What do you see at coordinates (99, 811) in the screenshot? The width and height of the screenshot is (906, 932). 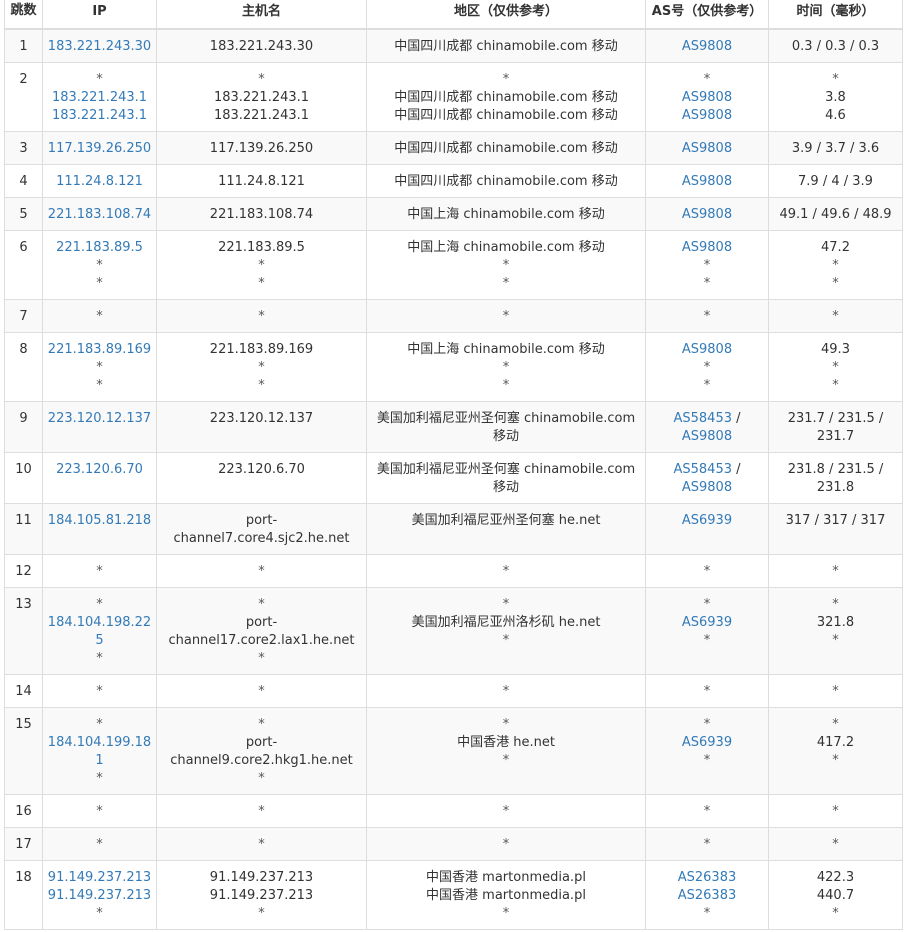 I see `ip-cell: *` at bounding box center [99, 811].